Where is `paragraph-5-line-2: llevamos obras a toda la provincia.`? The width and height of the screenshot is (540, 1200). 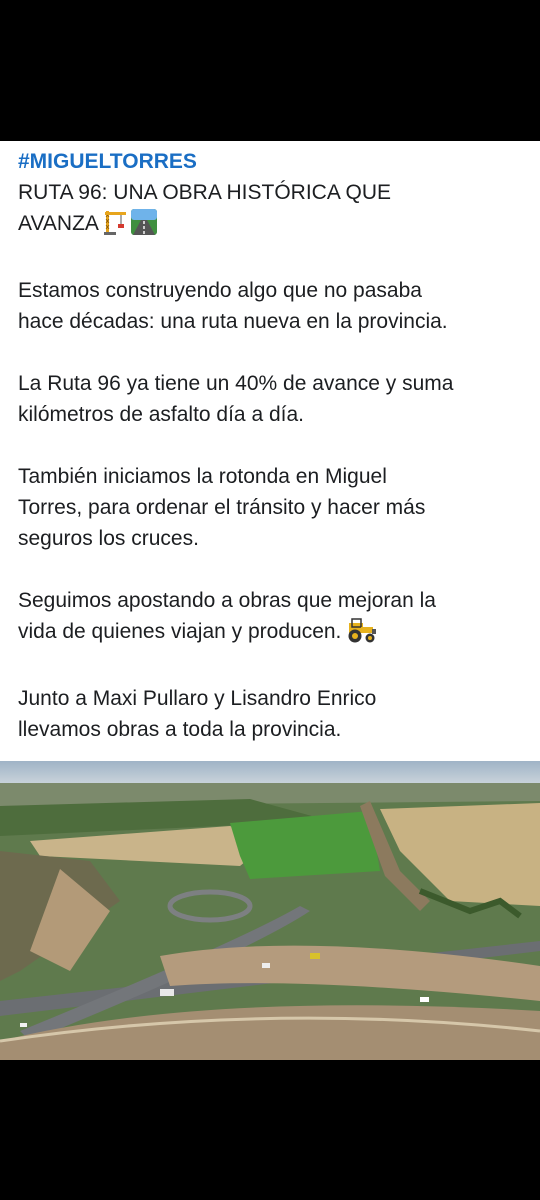
paragraph-5-line-2: llevamos obras a toda la provincia. is located at coordinates (180, 729).